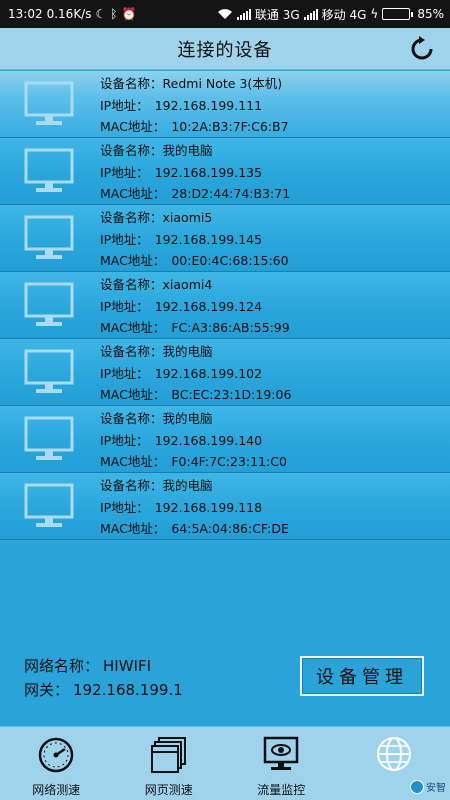  I want to click on device-manage-button: 设备管理, so click(362, 676).